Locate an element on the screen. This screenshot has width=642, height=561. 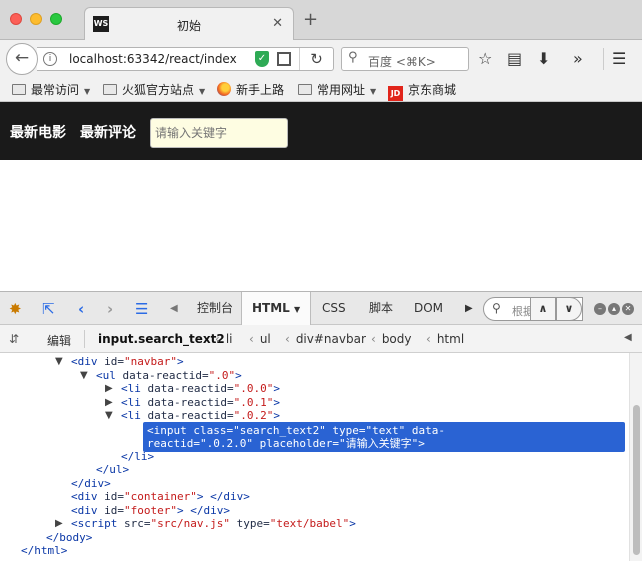
scrollbar-thumb is located at coordinates (636, 480).